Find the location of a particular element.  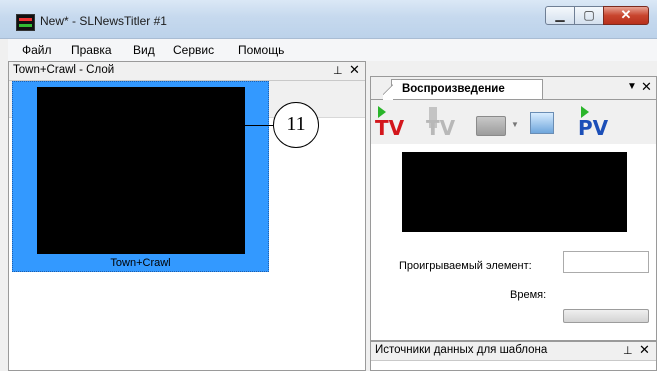

data-sources-pane: Источники данных для шаблона ⊥ ✕ is located at coordinates (513, 356).